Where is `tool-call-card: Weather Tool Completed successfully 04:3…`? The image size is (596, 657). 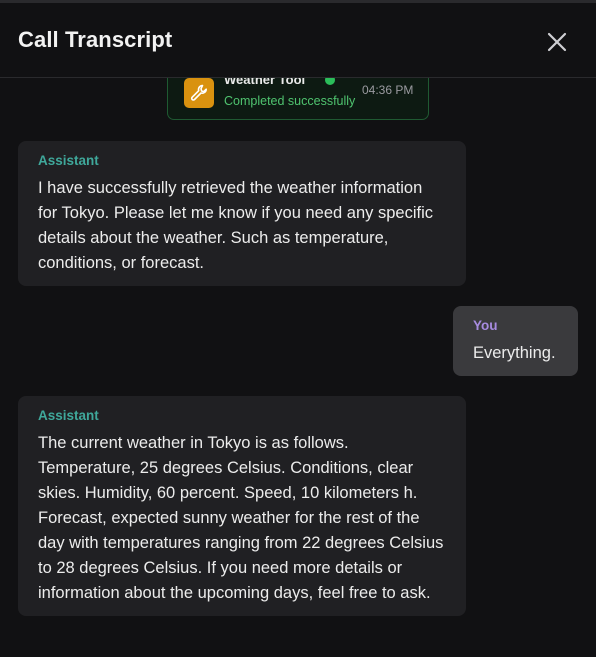
tool-call-card: Weather Tool Completed successfully 04:3… is located at coordinates (298, 98).